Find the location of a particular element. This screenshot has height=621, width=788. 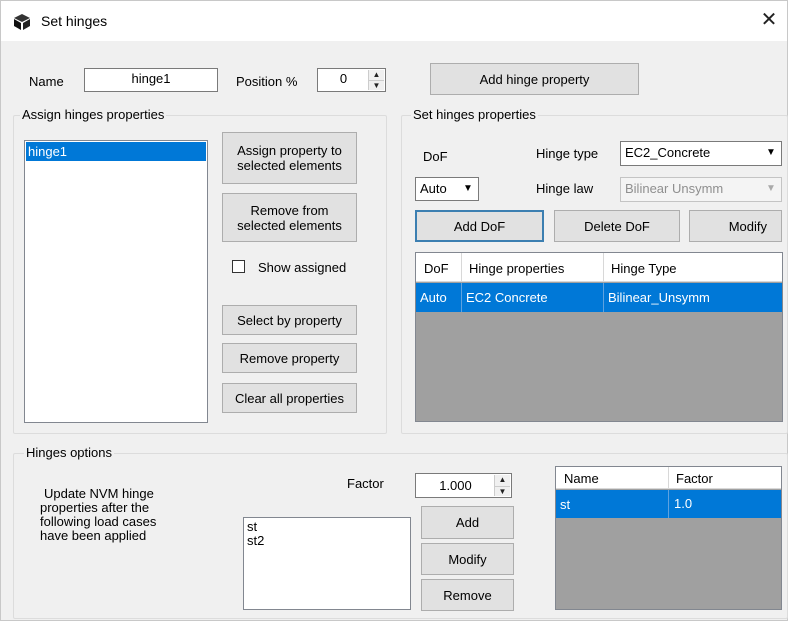

desc-line: Update NVM hinge is located at coordinates (99, 493).